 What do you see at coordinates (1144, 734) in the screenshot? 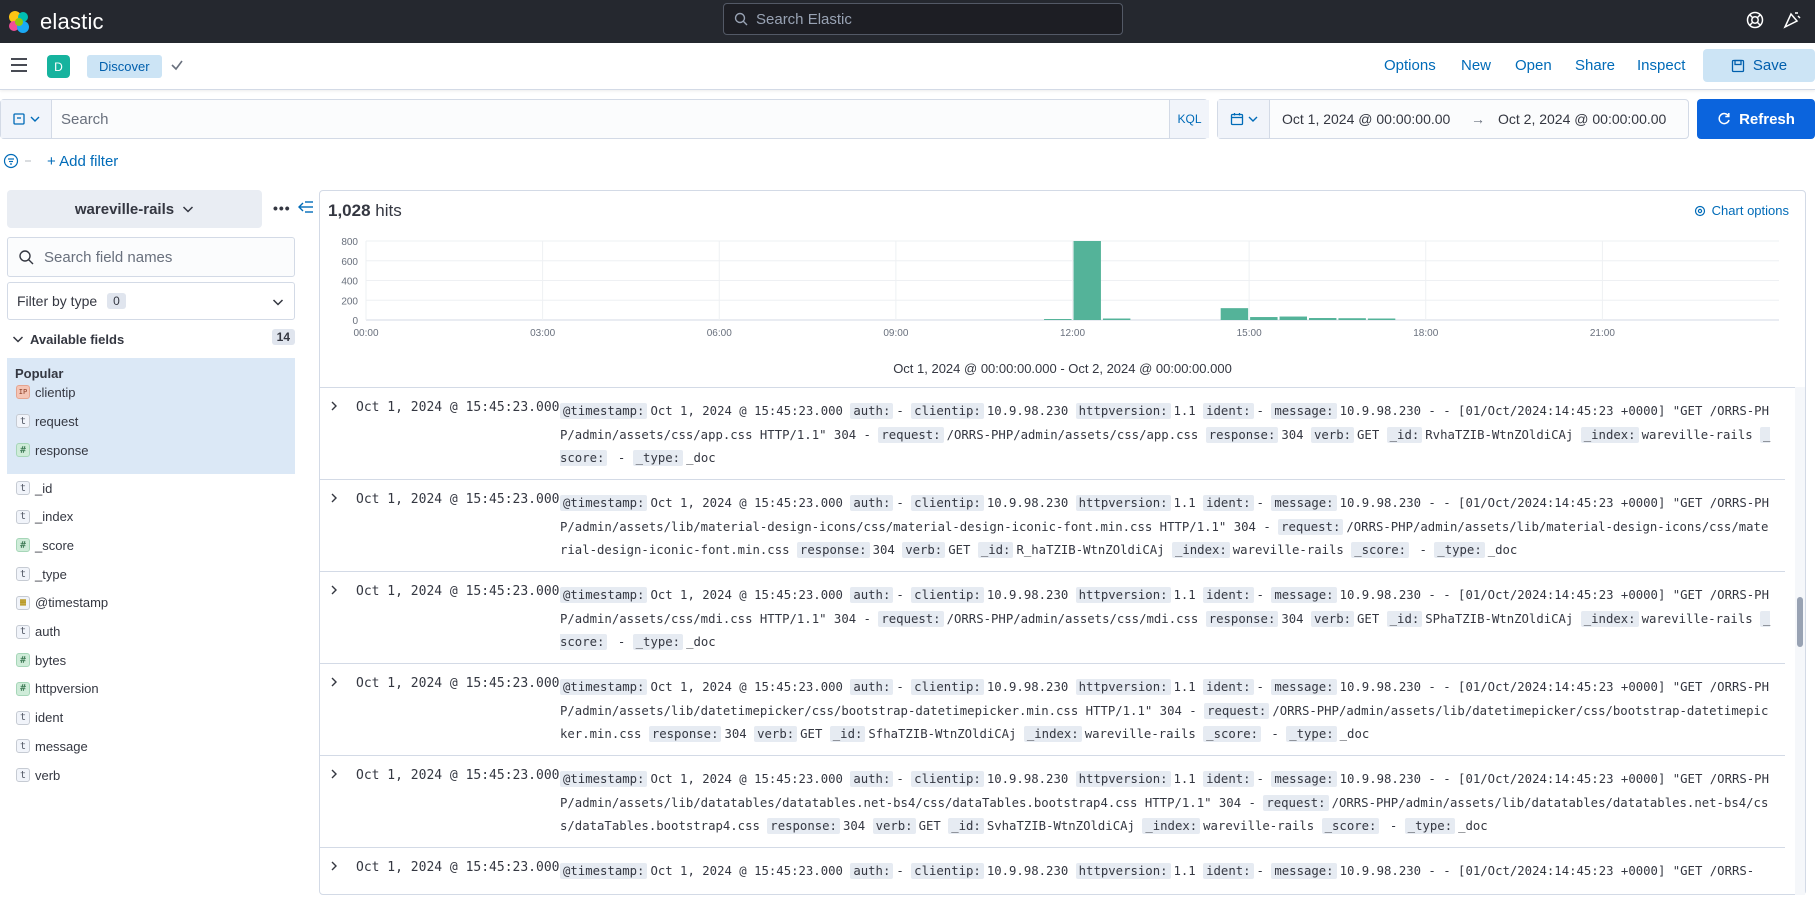
I see `field-value: wareville-rails` at bounding box center [1144, 734].